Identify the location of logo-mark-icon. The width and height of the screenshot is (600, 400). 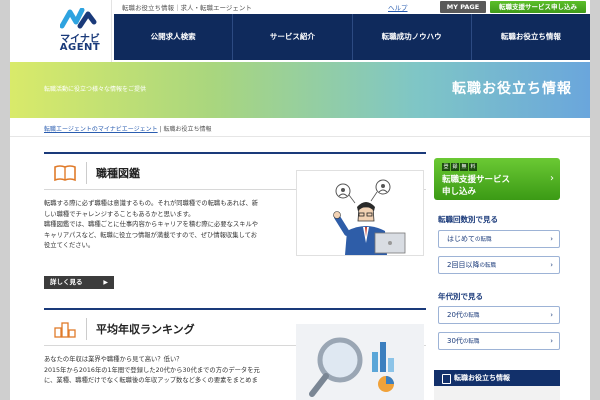
(78, 18).